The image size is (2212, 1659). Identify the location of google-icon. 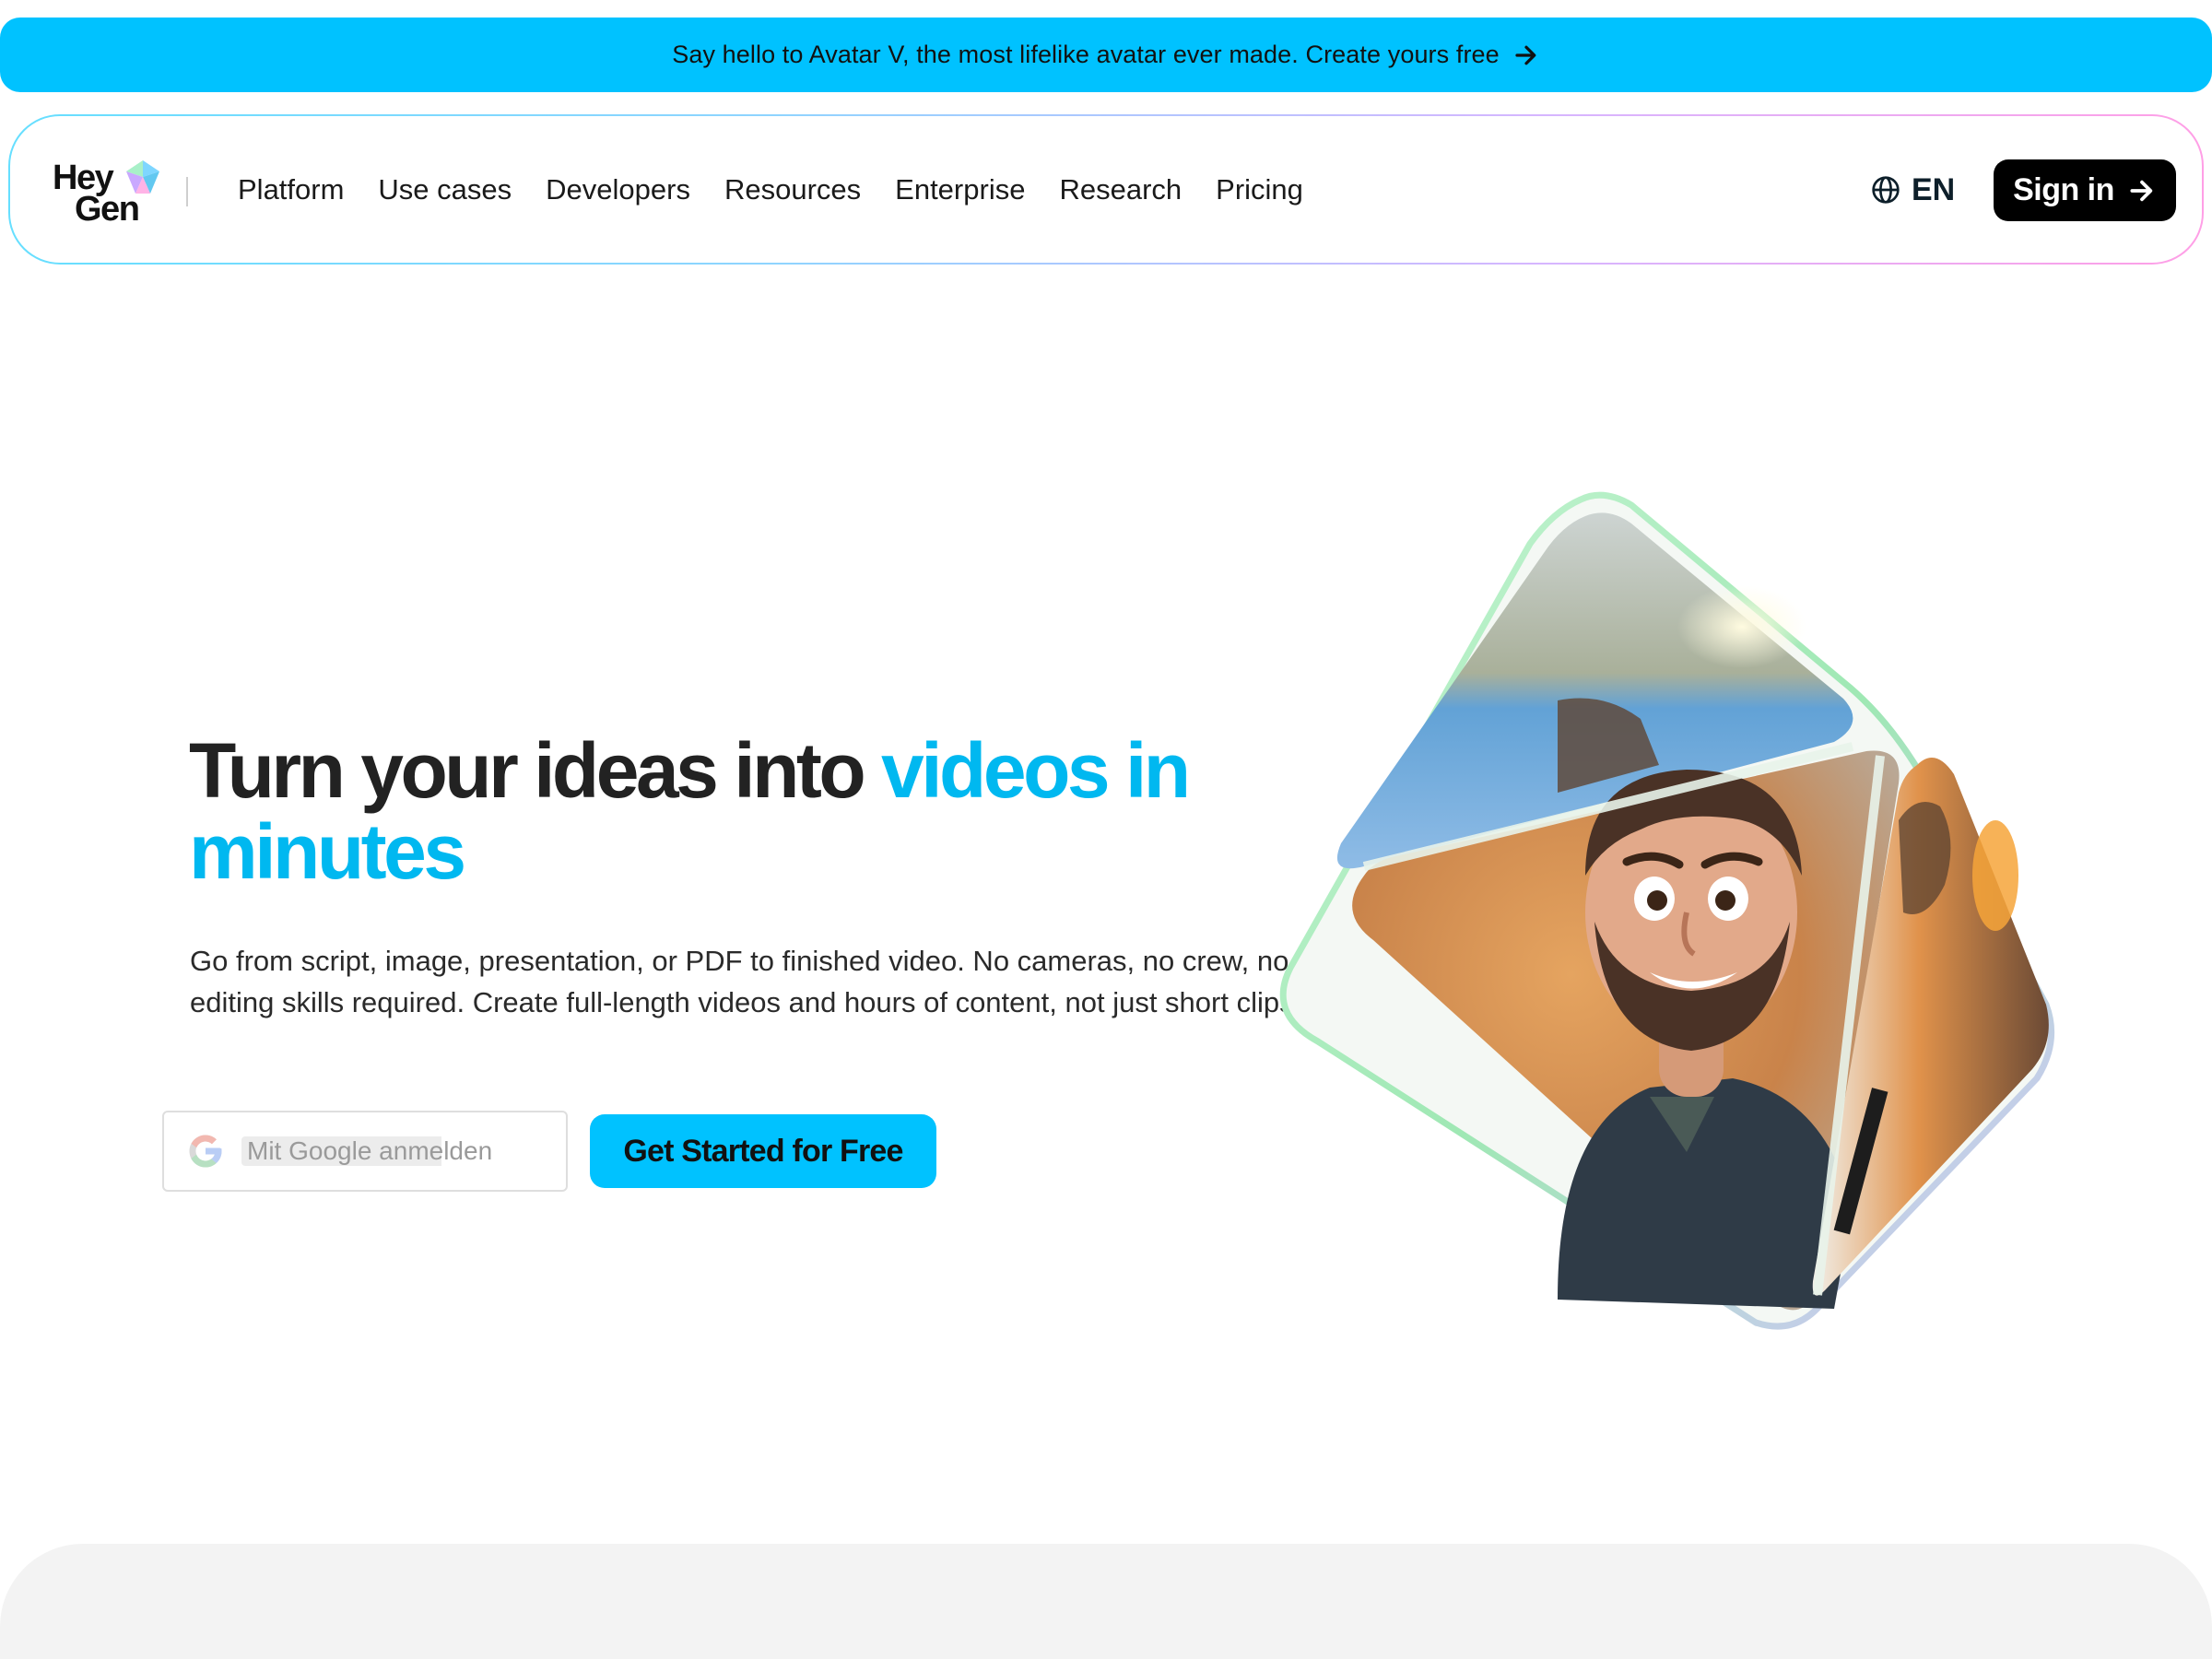
(205, 1151).